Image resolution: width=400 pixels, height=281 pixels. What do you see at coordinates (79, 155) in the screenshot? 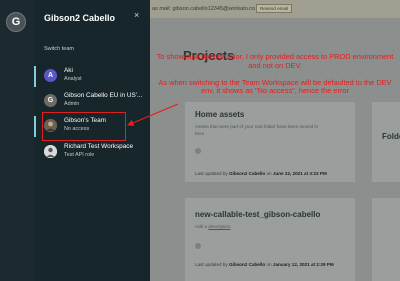
I see `team-role: Test API role` at bounding box center [79, 155].